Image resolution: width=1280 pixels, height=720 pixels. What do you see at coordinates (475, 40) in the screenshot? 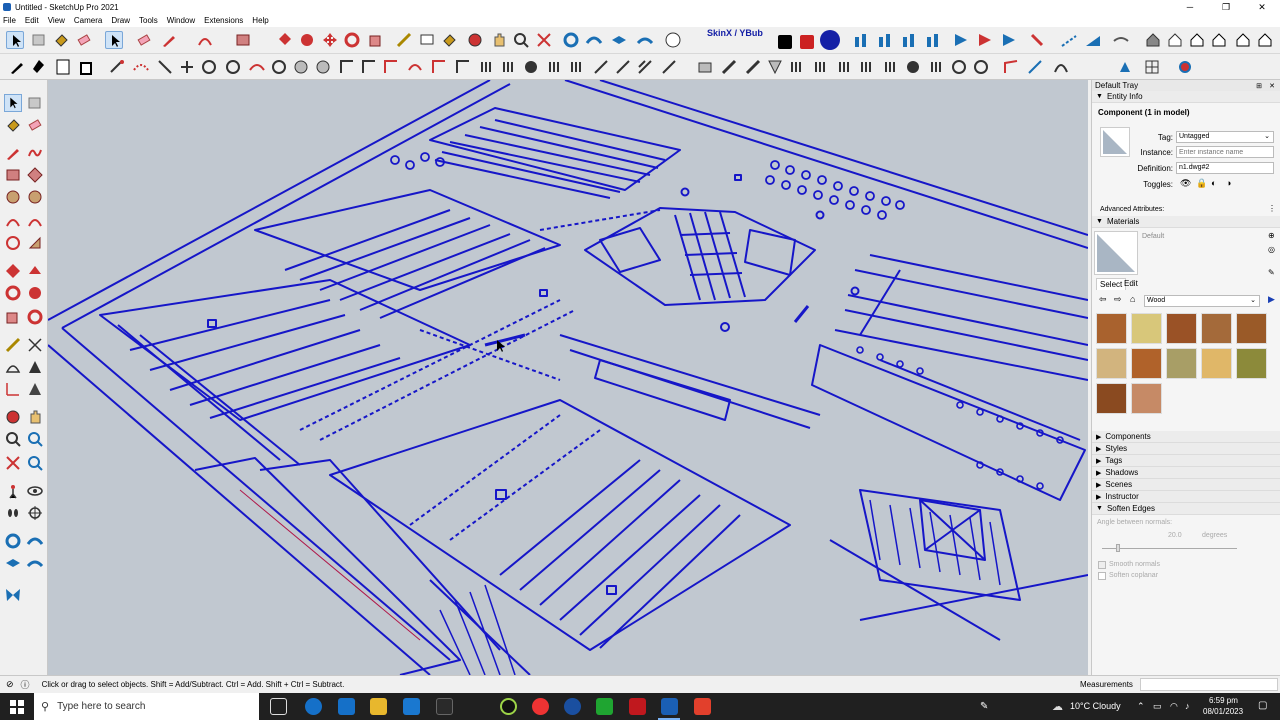
I see `orbit-icon` at bounding box center [475, 40].